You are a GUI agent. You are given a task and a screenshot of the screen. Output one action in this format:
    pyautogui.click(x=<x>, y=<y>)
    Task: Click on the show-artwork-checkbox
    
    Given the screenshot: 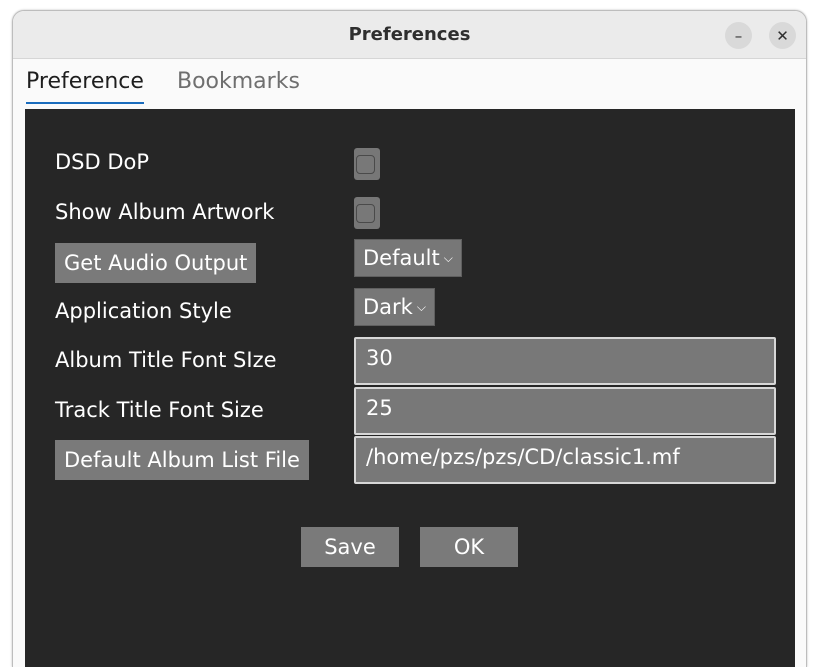 What is the action you would take?
    pyautogui.click(x=367, y=213)
    